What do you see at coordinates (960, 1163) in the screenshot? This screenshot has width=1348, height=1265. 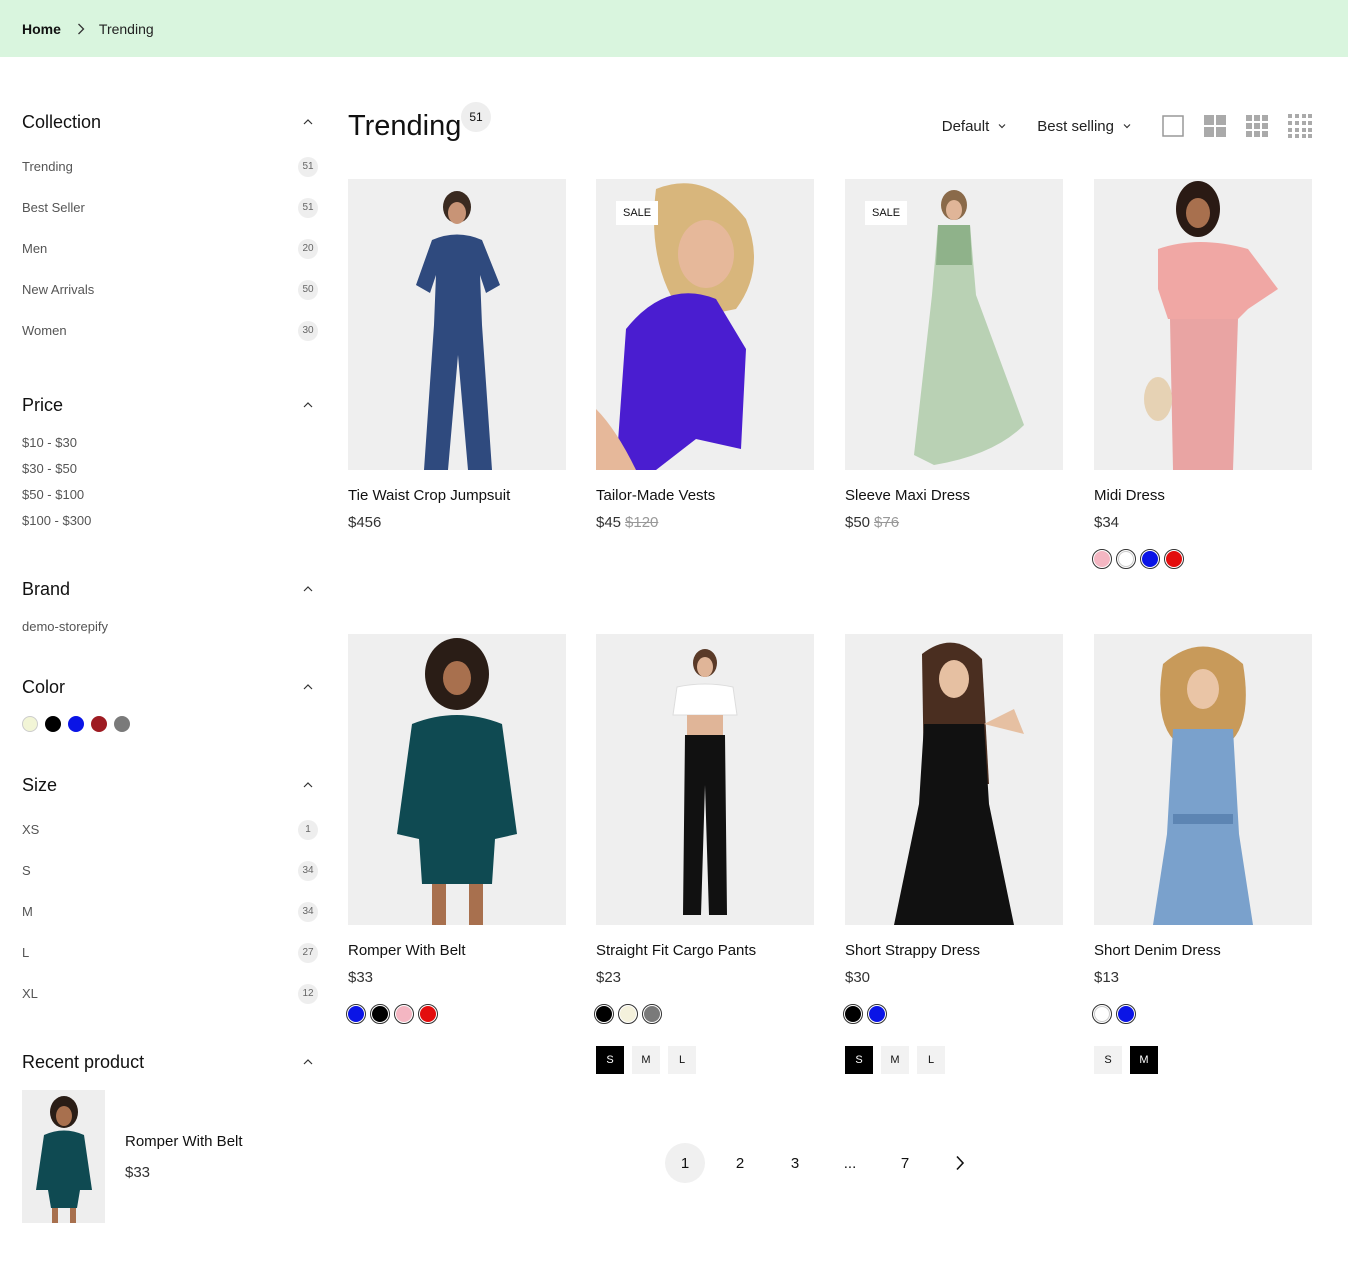 I see `next-page-button` at bounding box center [960, 1163].